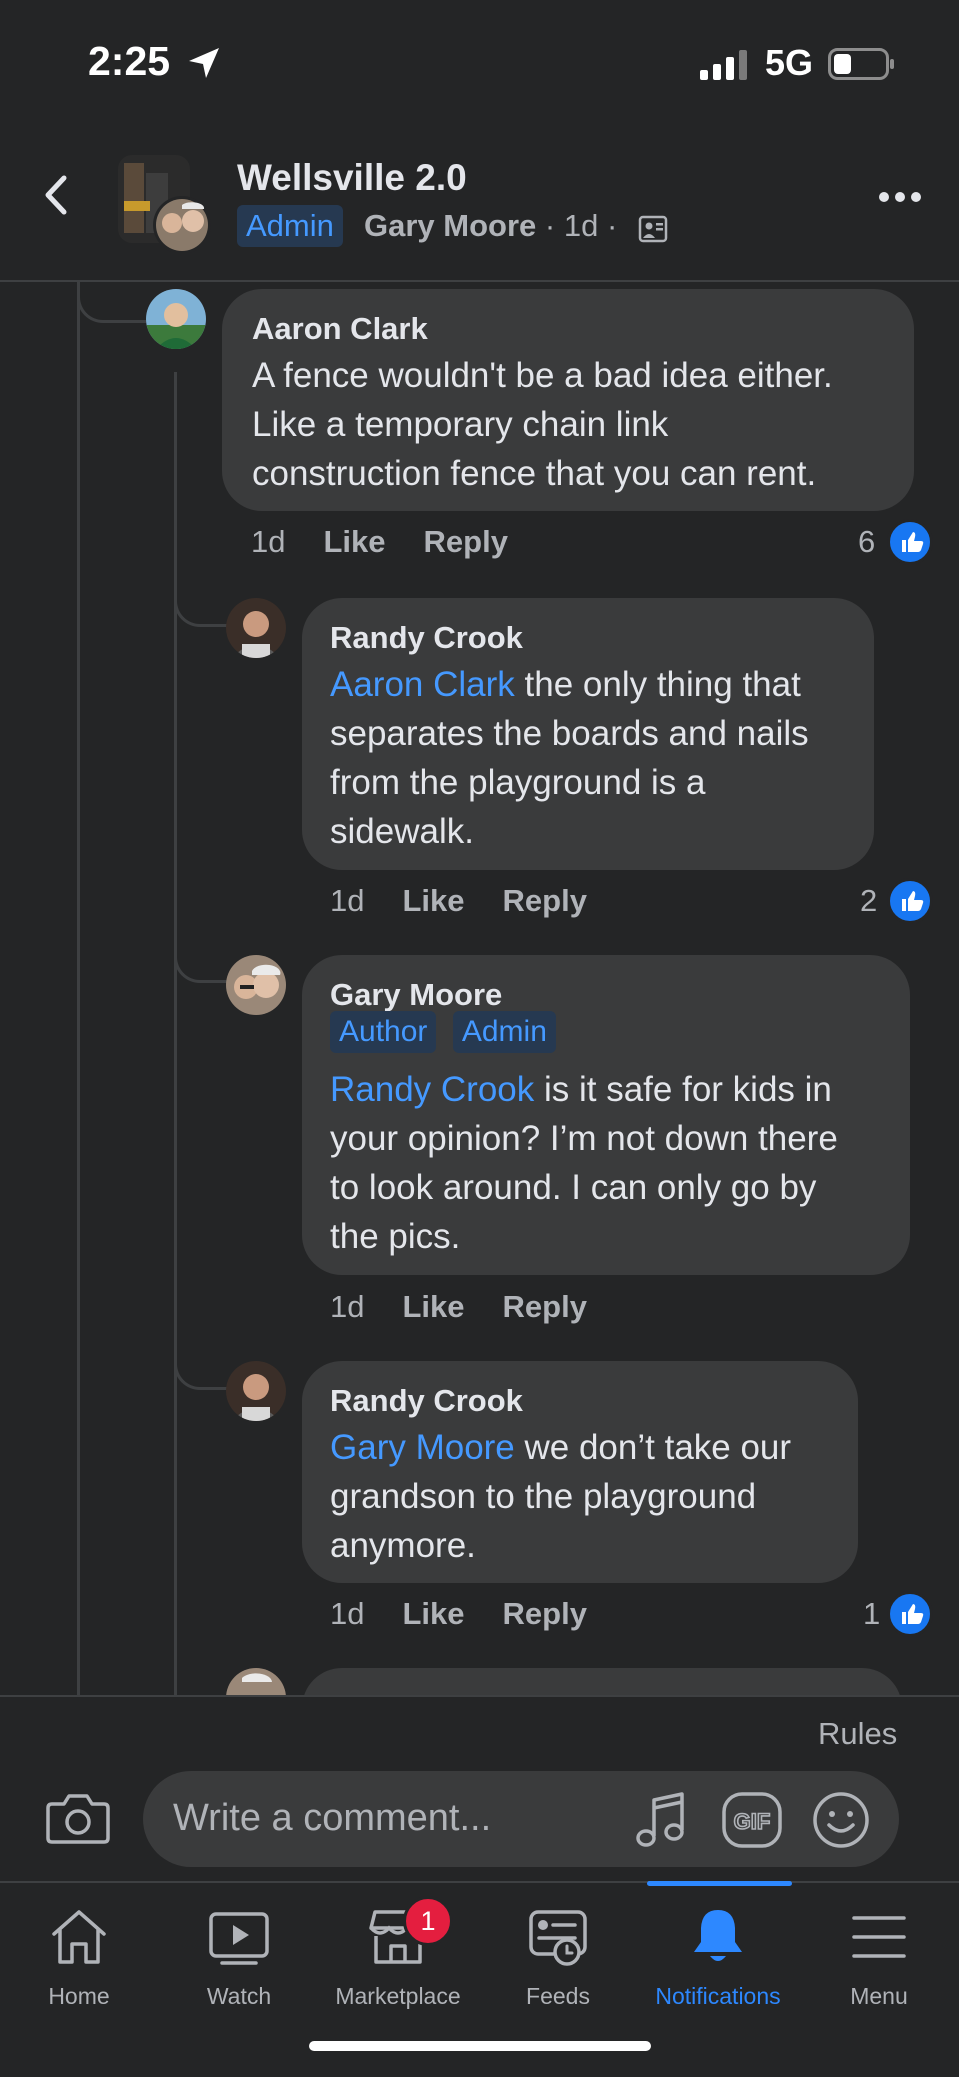 This screenshot has height=2077, width=959. What do you see at coordinates (558, 1938) in the screenshot?
I see `feeds-icon` at bounding box center [558, 1938].